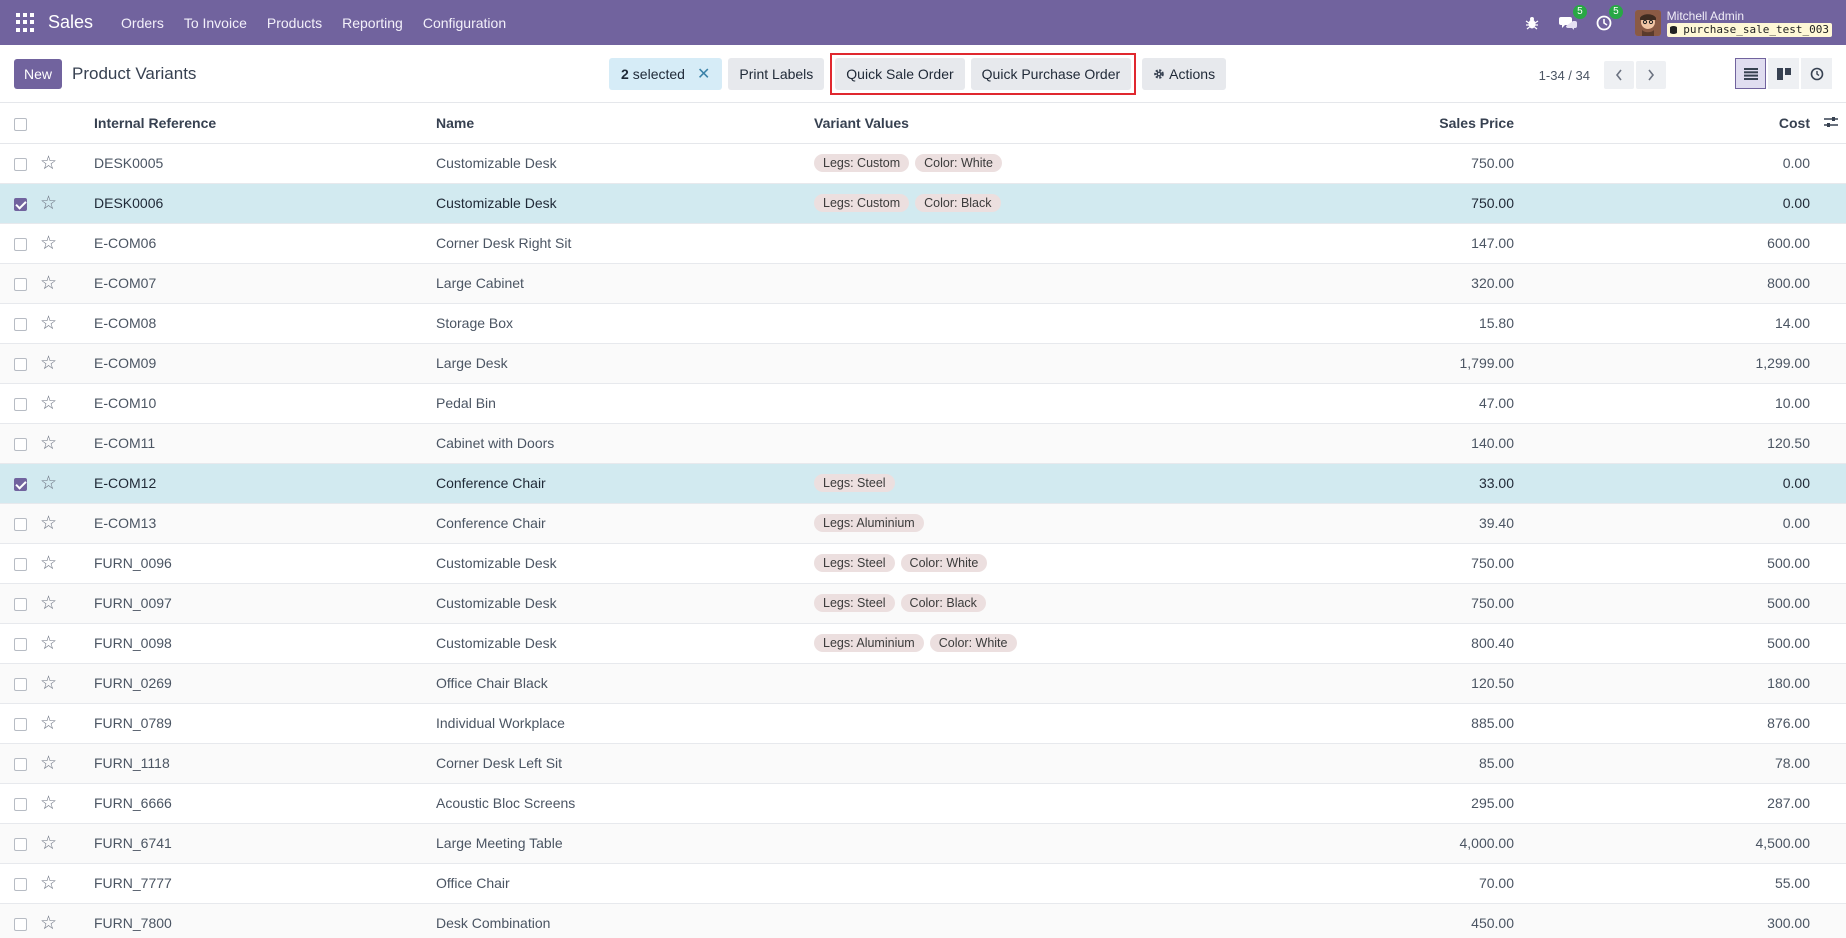  Describe the element at coordinates (1374, 443) in the screenshot. I see `cell-sales-price: 140.00` at that location.